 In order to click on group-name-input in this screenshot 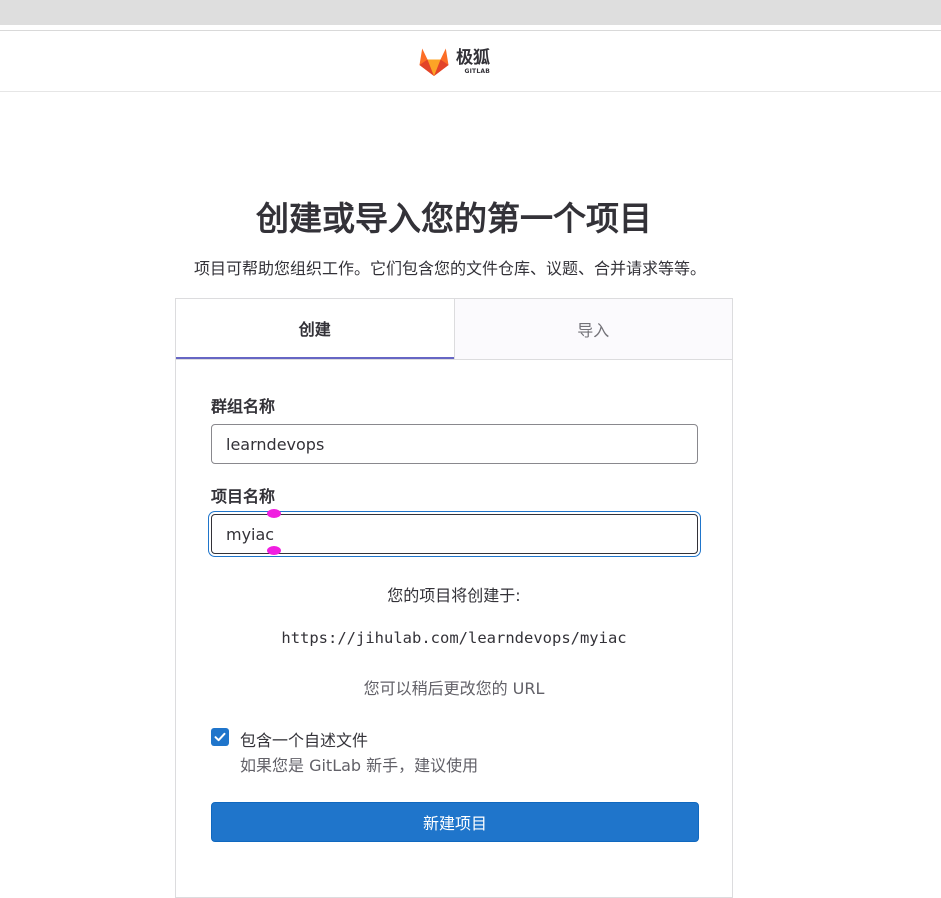, I will do `click(454, 444)`.